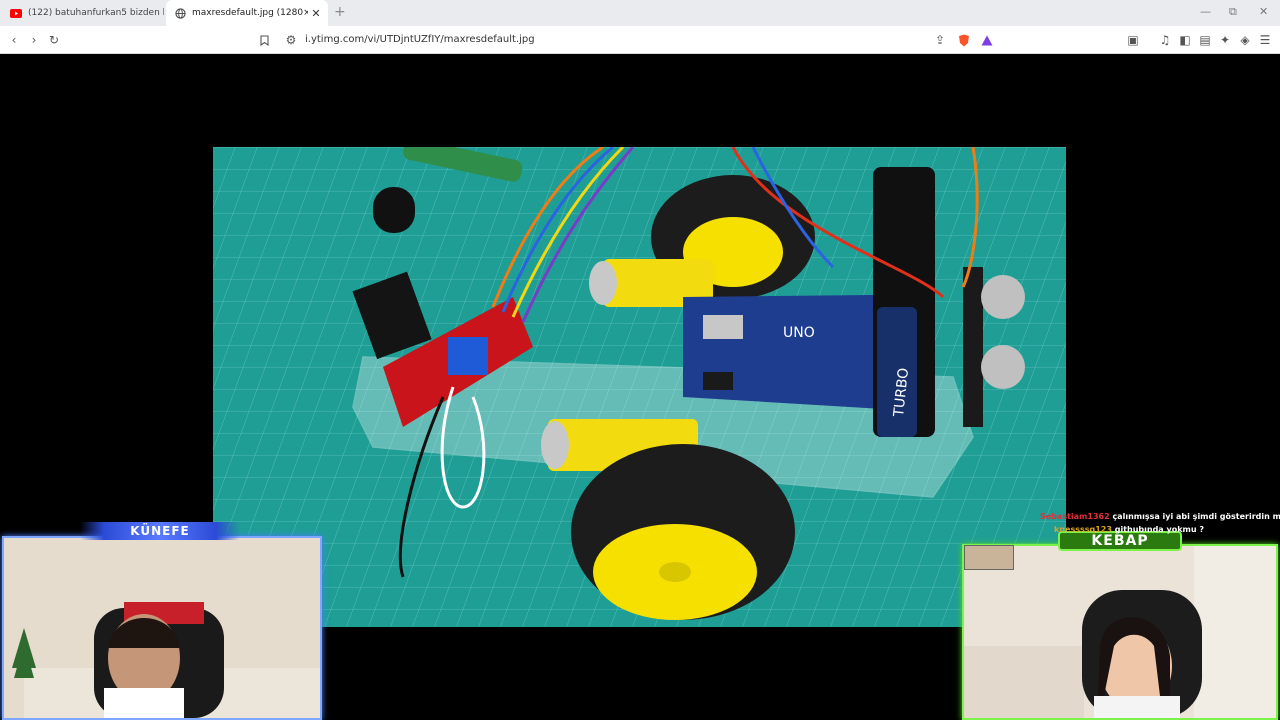  I want to click on media-icon: ♫, so click(1165, 40).